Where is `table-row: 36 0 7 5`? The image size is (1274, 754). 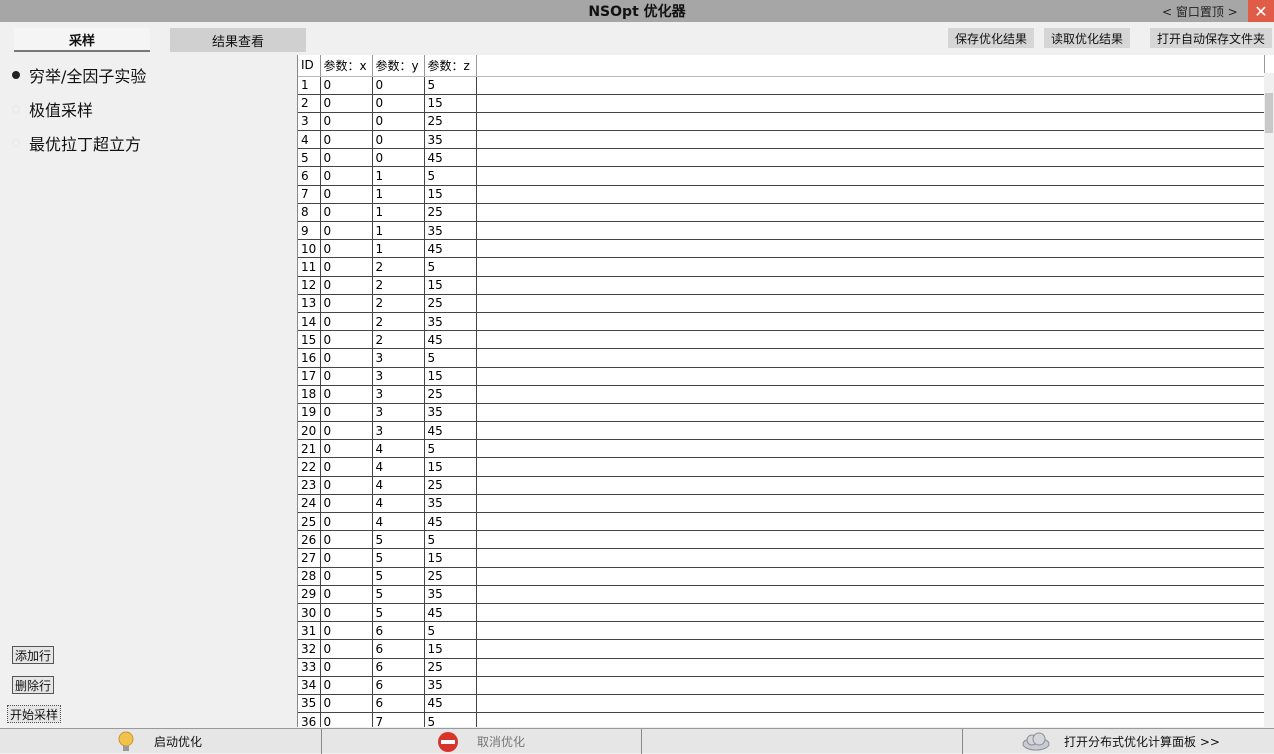
table-row: 36 0 7 5 is located at coordinates (781, 719).